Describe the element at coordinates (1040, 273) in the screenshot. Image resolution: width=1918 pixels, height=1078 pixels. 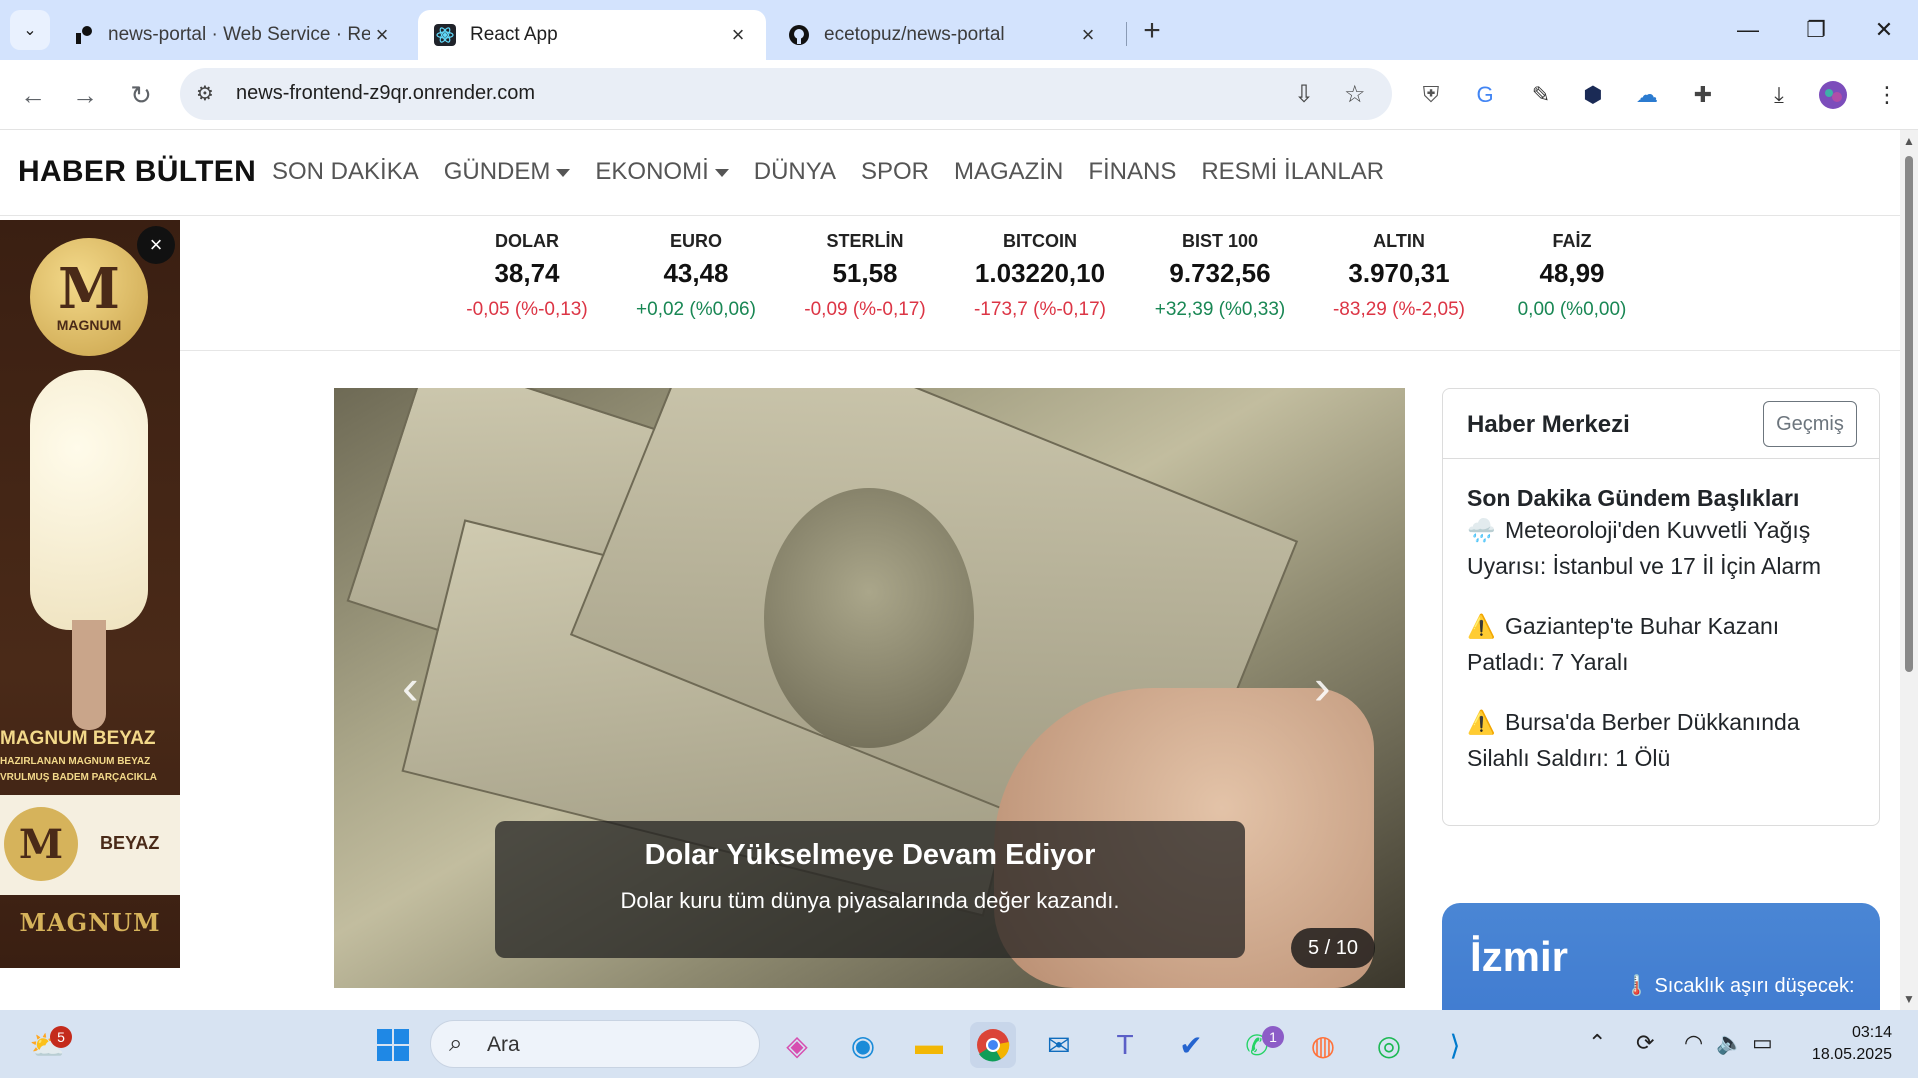
I see `ticker-value: 1.03220,10` at that location.